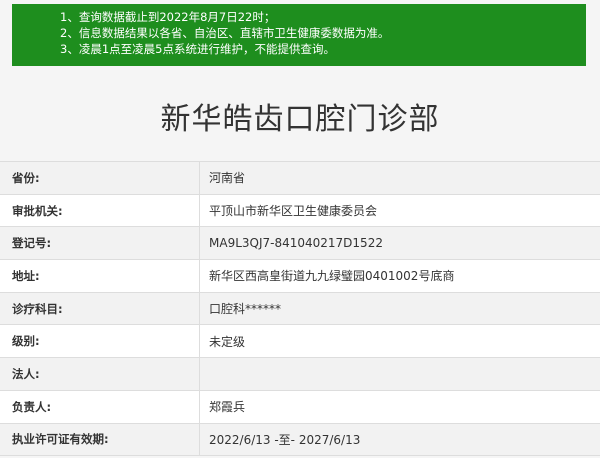  I want to click on row-label: 负责人:, so click(100, 406).